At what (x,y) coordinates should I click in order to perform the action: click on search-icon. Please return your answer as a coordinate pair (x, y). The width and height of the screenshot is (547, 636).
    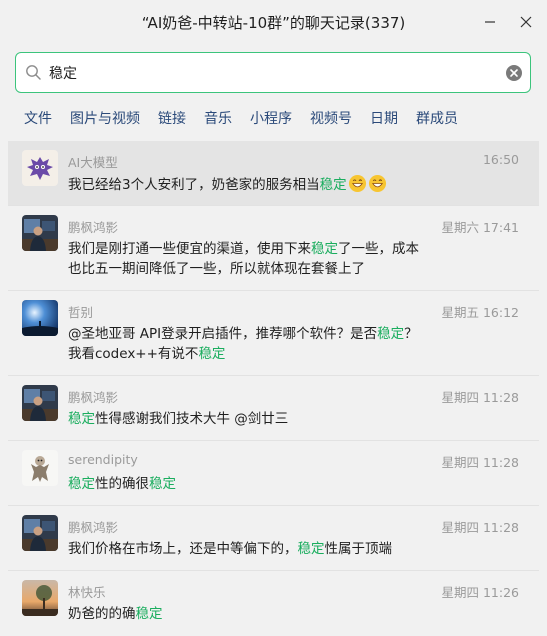
    Looking at the image, I should click on (33, 72).